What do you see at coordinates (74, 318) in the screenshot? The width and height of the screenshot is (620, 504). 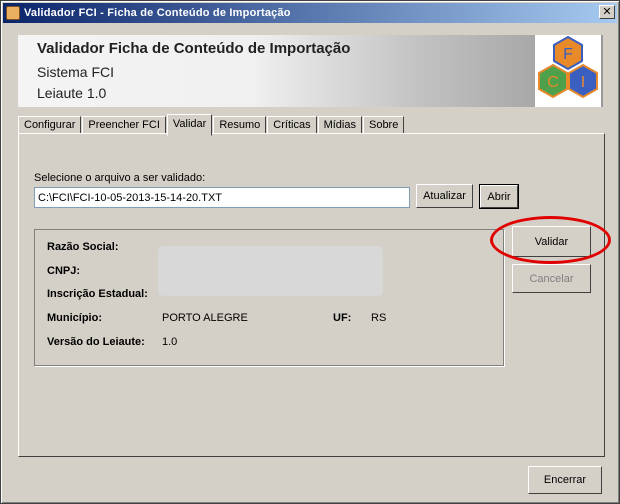 I see `municipio-label: Município:` at bounding box center [74, 318].